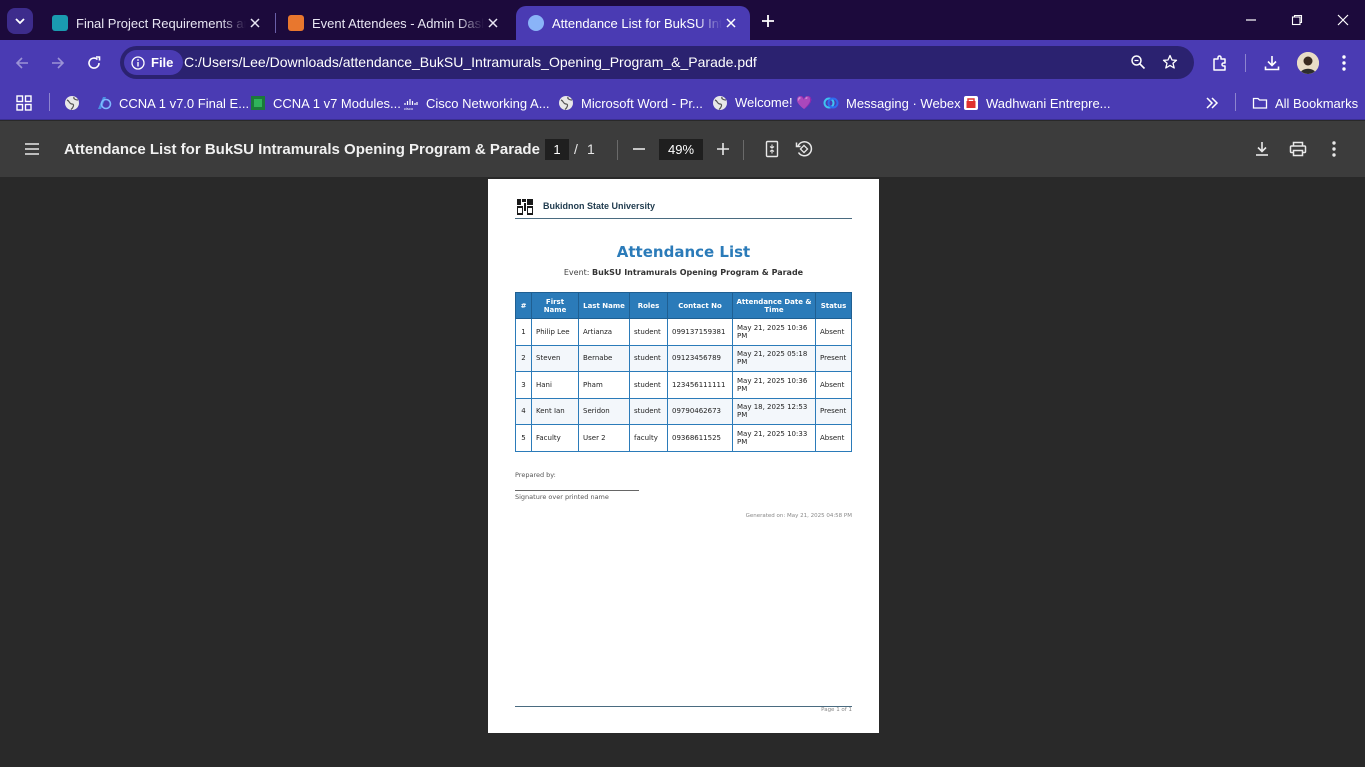  Describe the element at coordinates (157, 23) in the screenshot. I see `tab-final-project: Final Project Requirements and` at that location.